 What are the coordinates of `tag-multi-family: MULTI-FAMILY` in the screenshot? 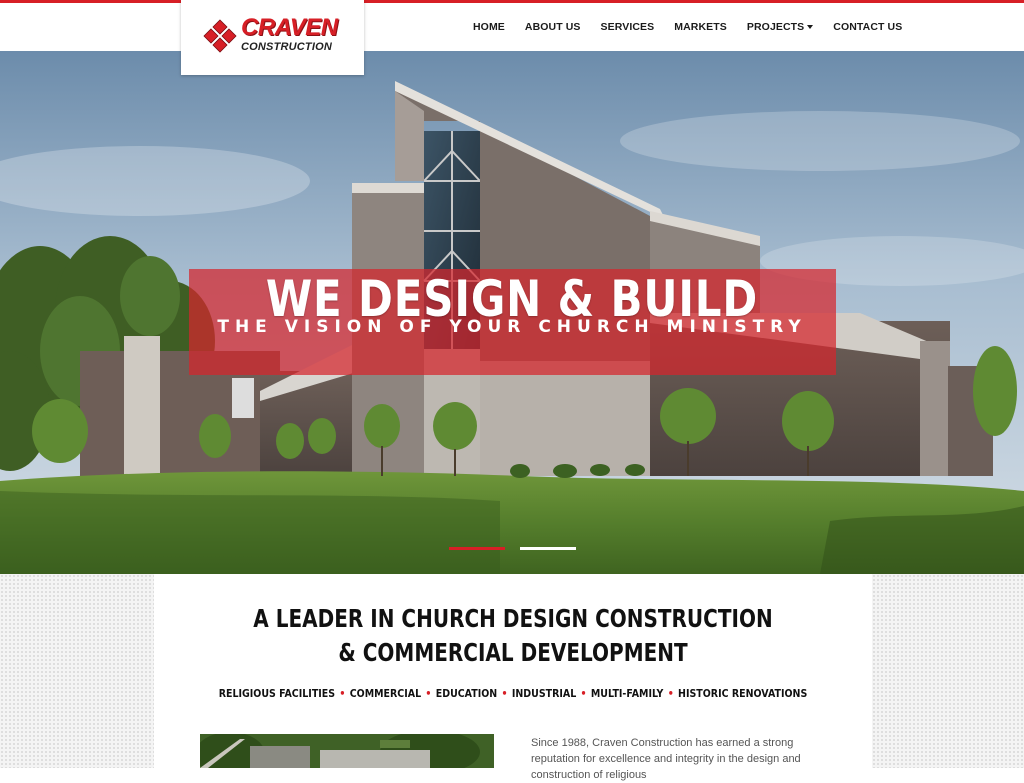 It's located at (627, 693).